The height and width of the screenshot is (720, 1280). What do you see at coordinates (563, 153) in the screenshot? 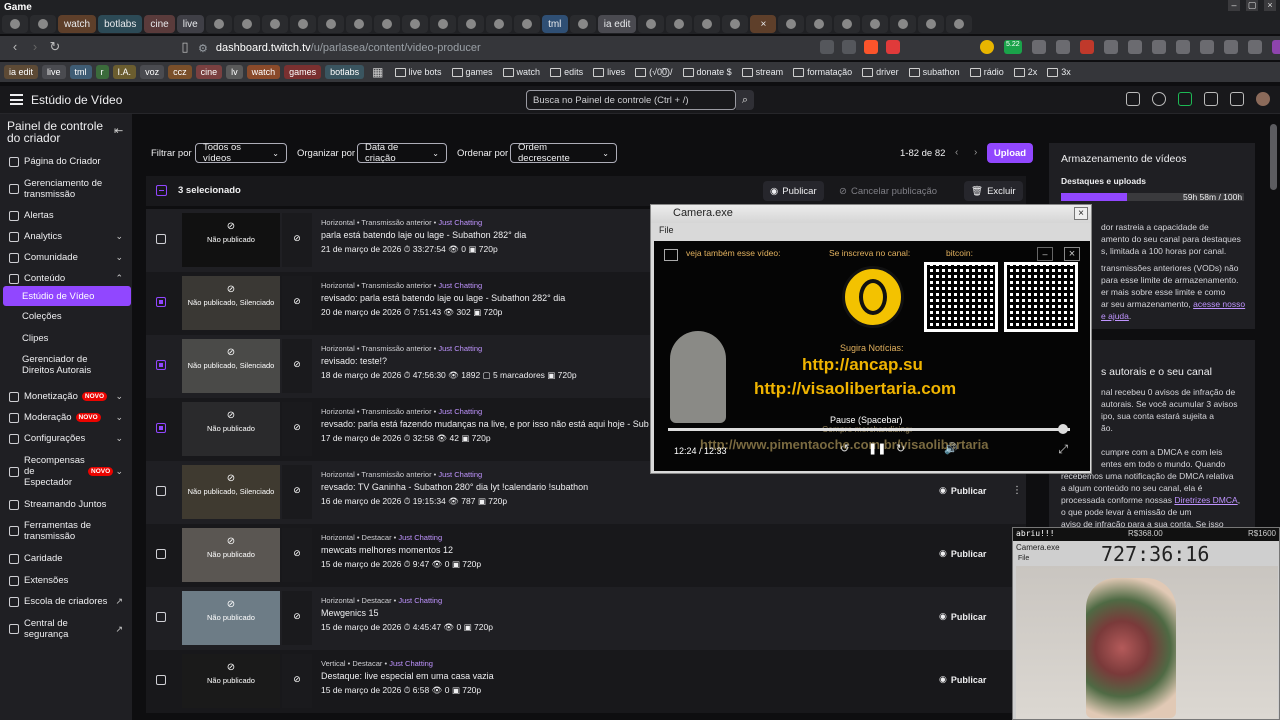
I see `order-dropdown: Ordem decrescente ⌄` at bounding box center [563, 153].